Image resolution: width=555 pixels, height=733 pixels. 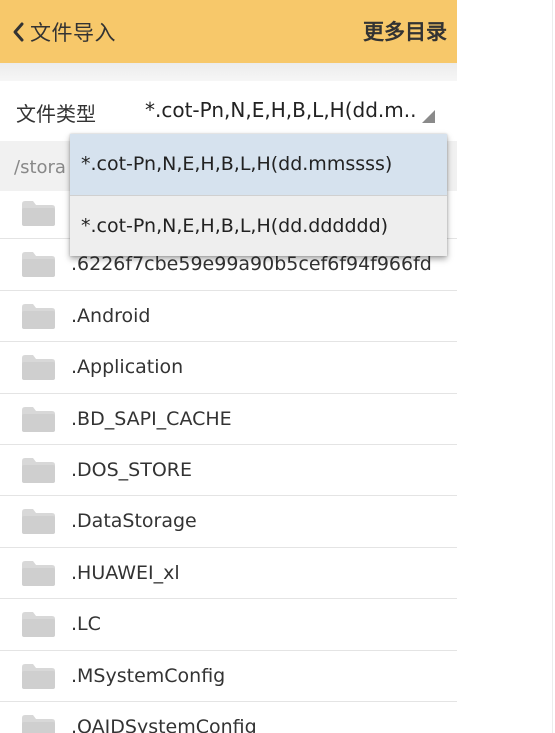 I want to click on list-item: .DOS_STORE, so click(x=228, y=471).